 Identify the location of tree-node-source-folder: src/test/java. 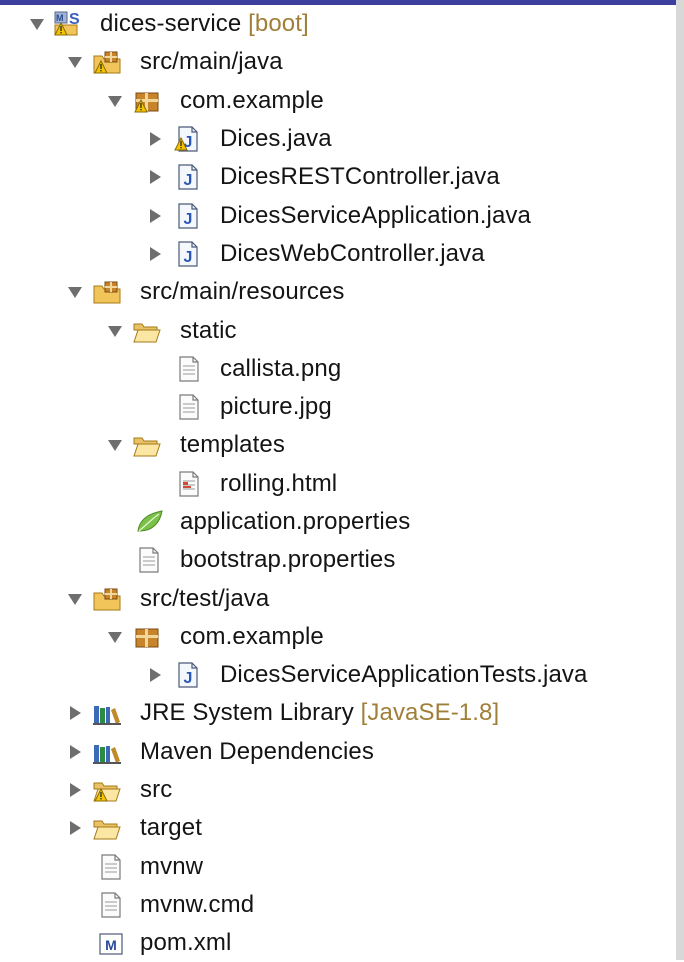
(338, 598).